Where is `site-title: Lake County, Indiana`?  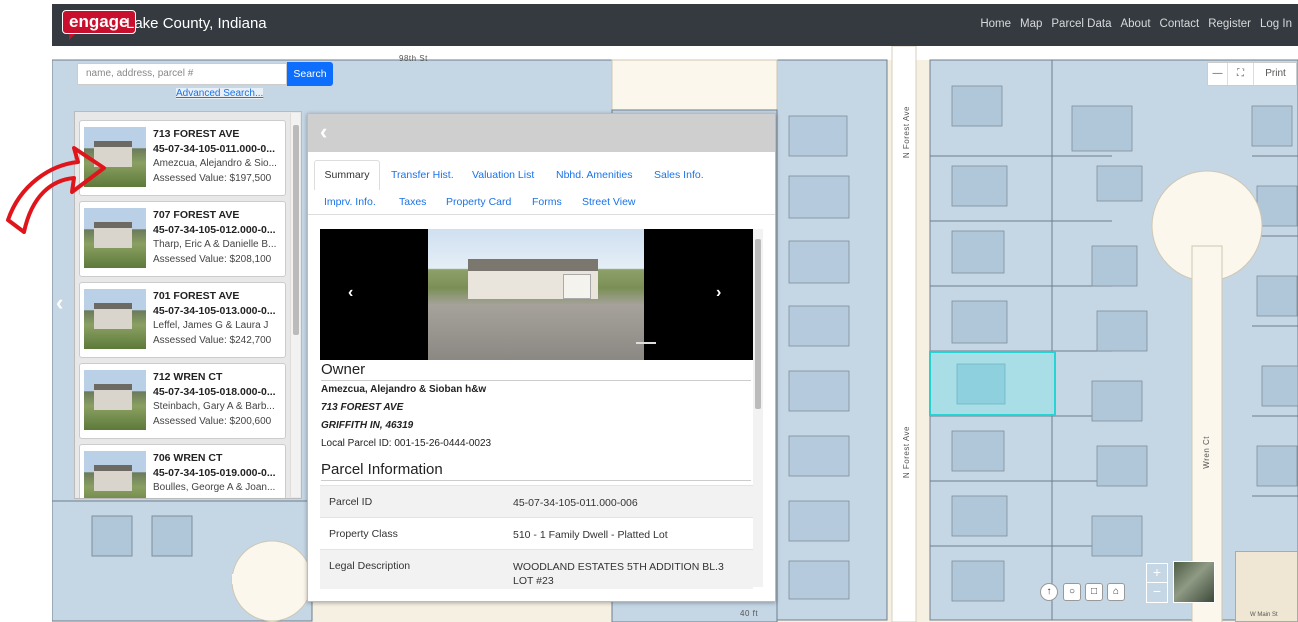
site-title: Lake County, Indiana is located at coordinates (196, 23).